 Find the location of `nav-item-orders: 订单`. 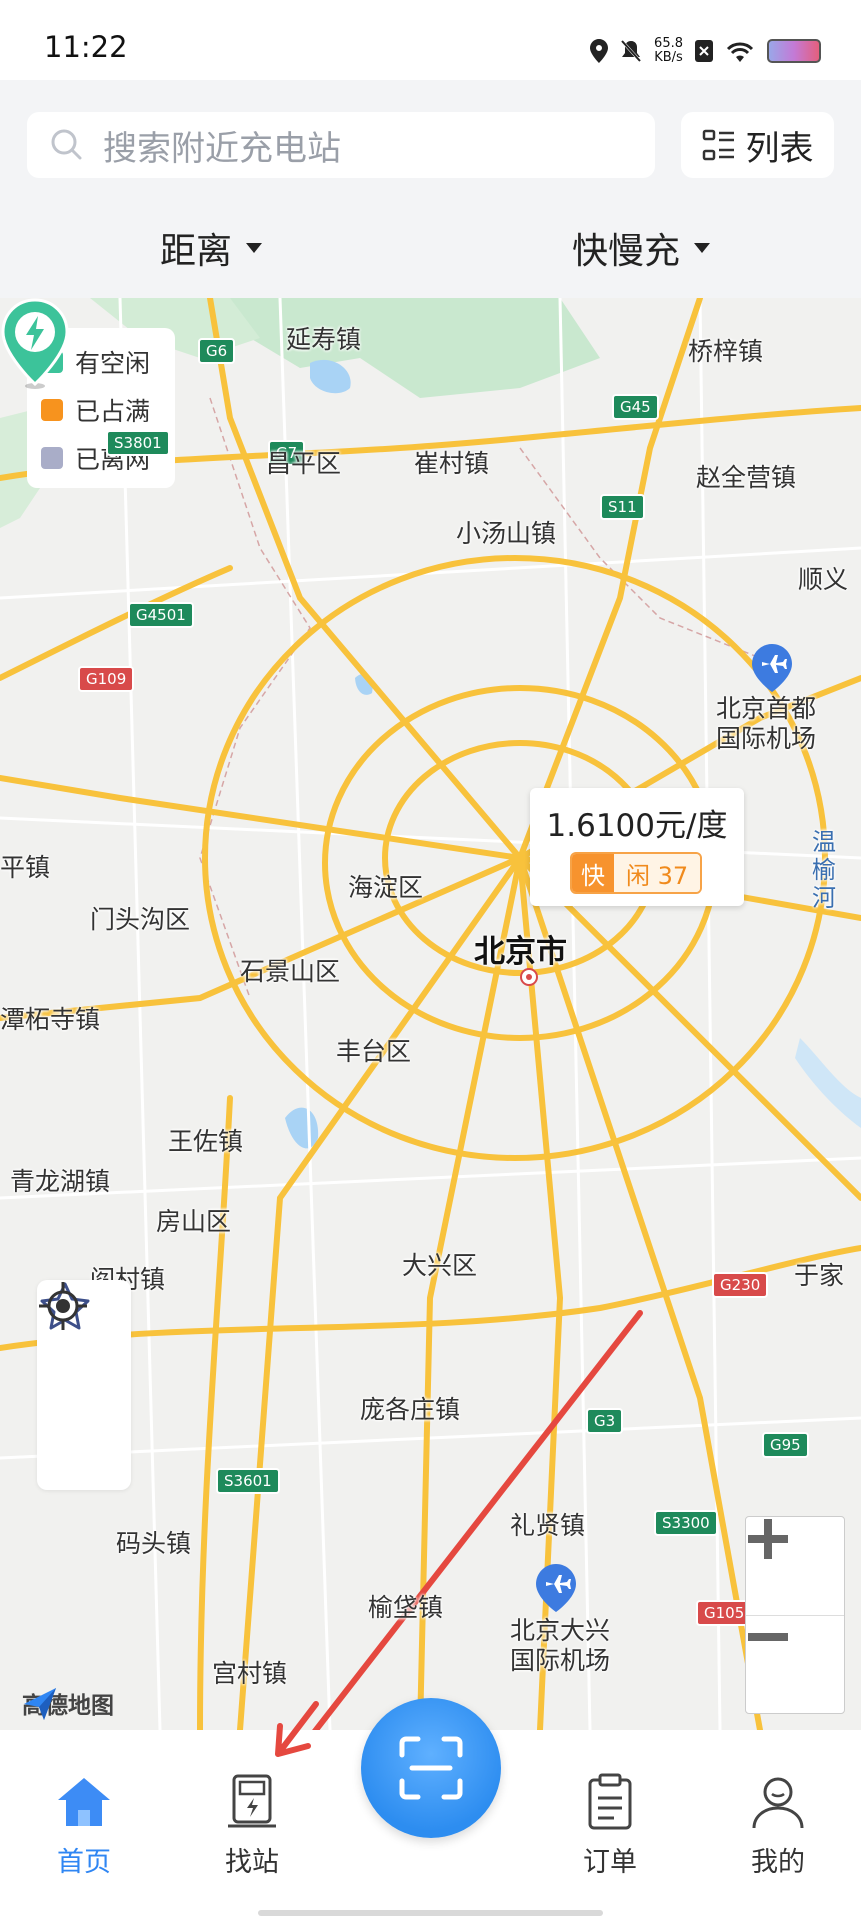

nav-item-orders: 订单 is located at coordinates (610, 1825).